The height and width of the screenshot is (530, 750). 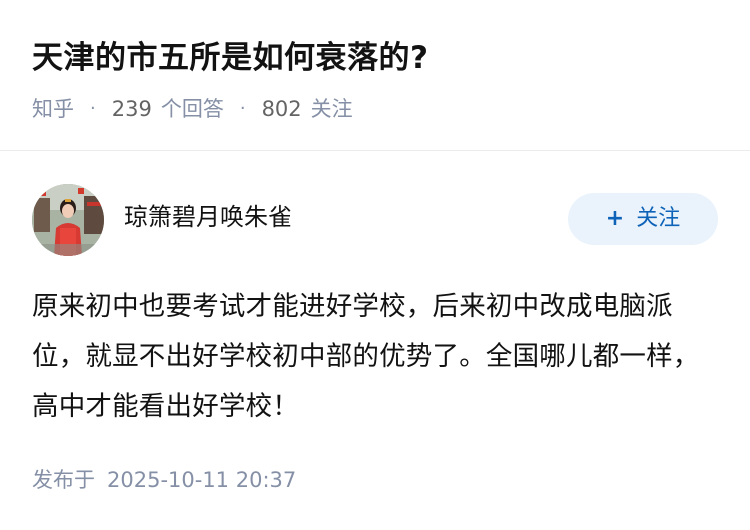 I want to click on avatar, so click(x=68, y=220).